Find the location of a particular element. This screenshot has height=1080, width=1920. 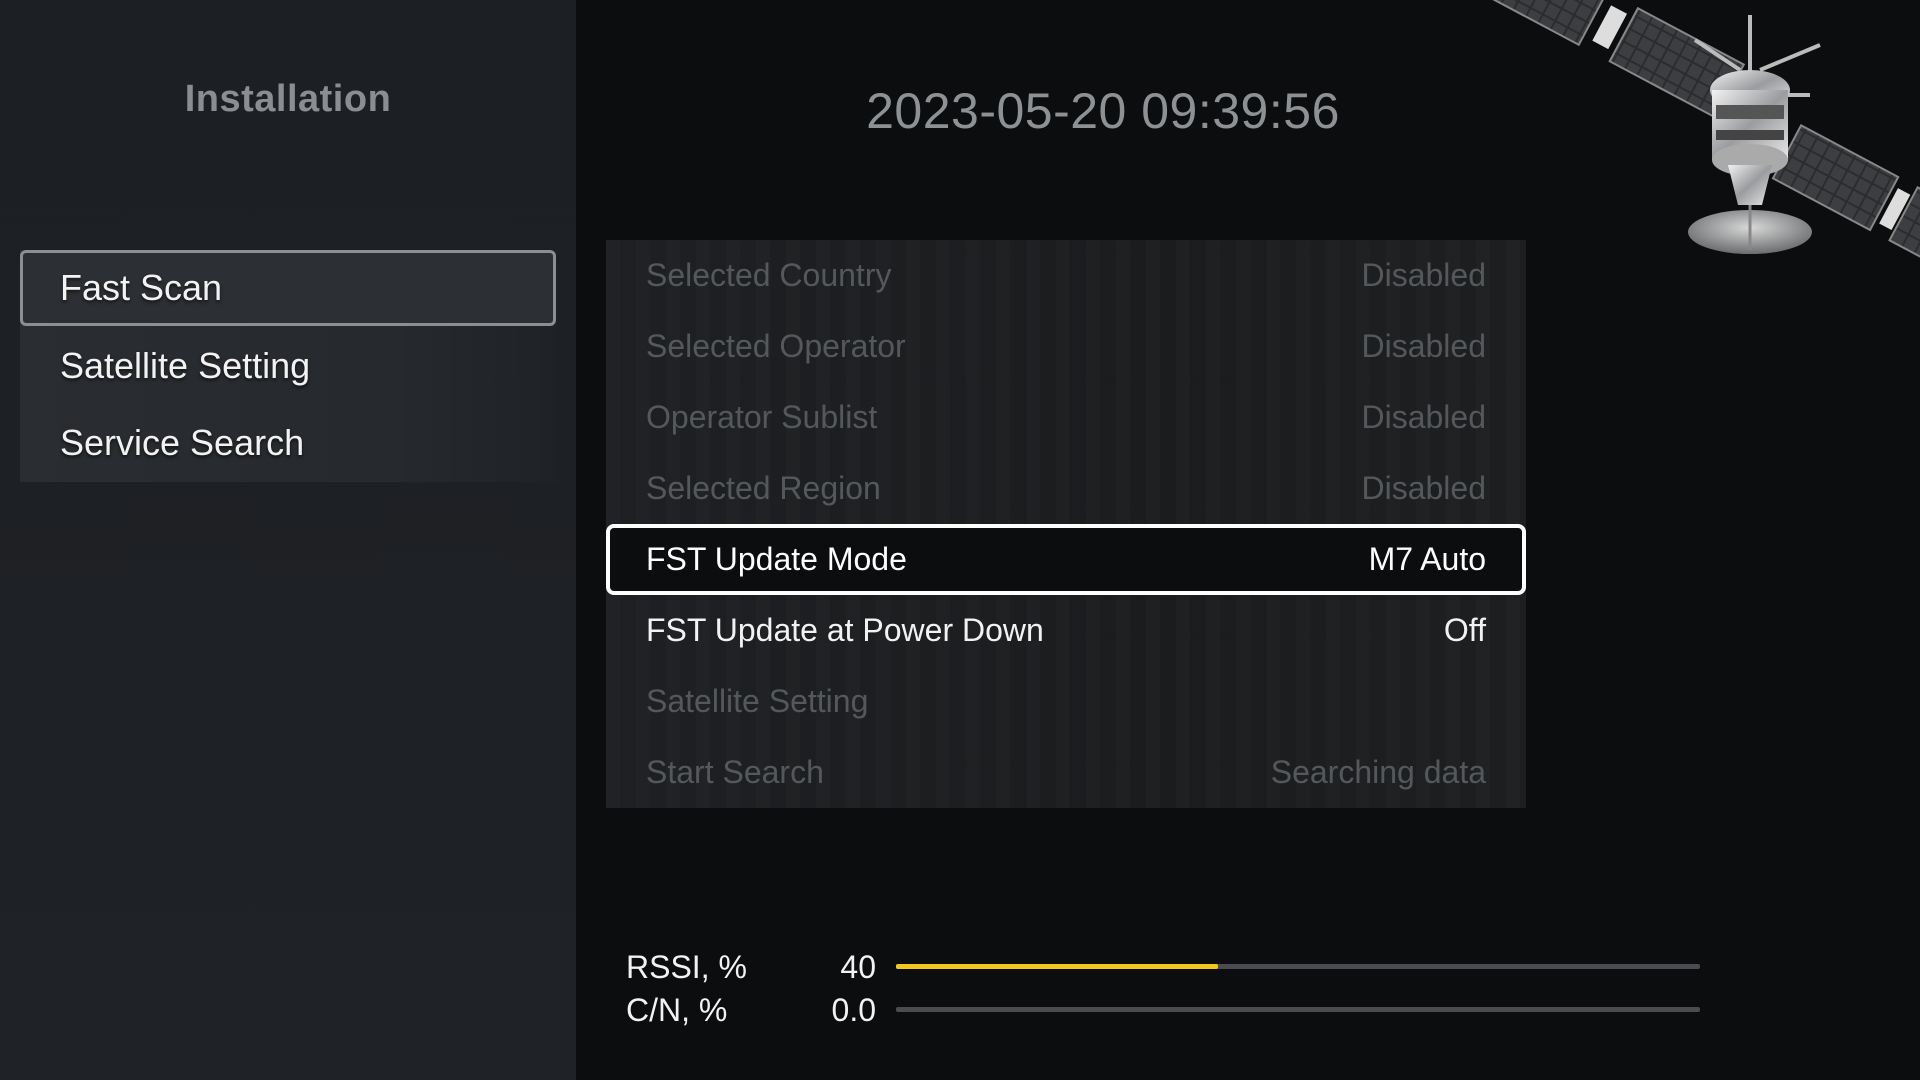

setting-row-start-search: Start Search Searching data is located at coordinates (1066, 772).